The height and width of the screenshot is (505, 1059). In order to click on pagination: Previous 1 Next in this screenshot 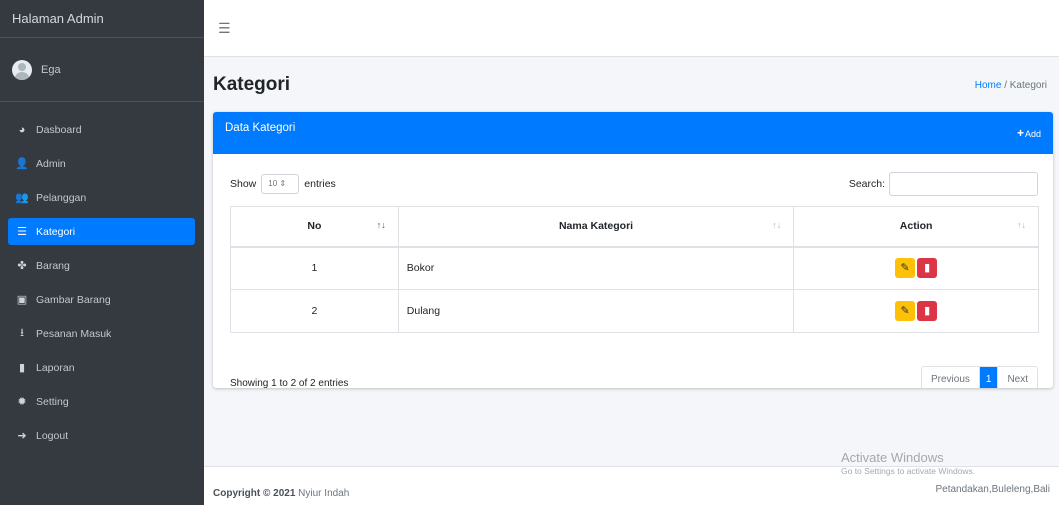, I will do `click(979, 377)`.